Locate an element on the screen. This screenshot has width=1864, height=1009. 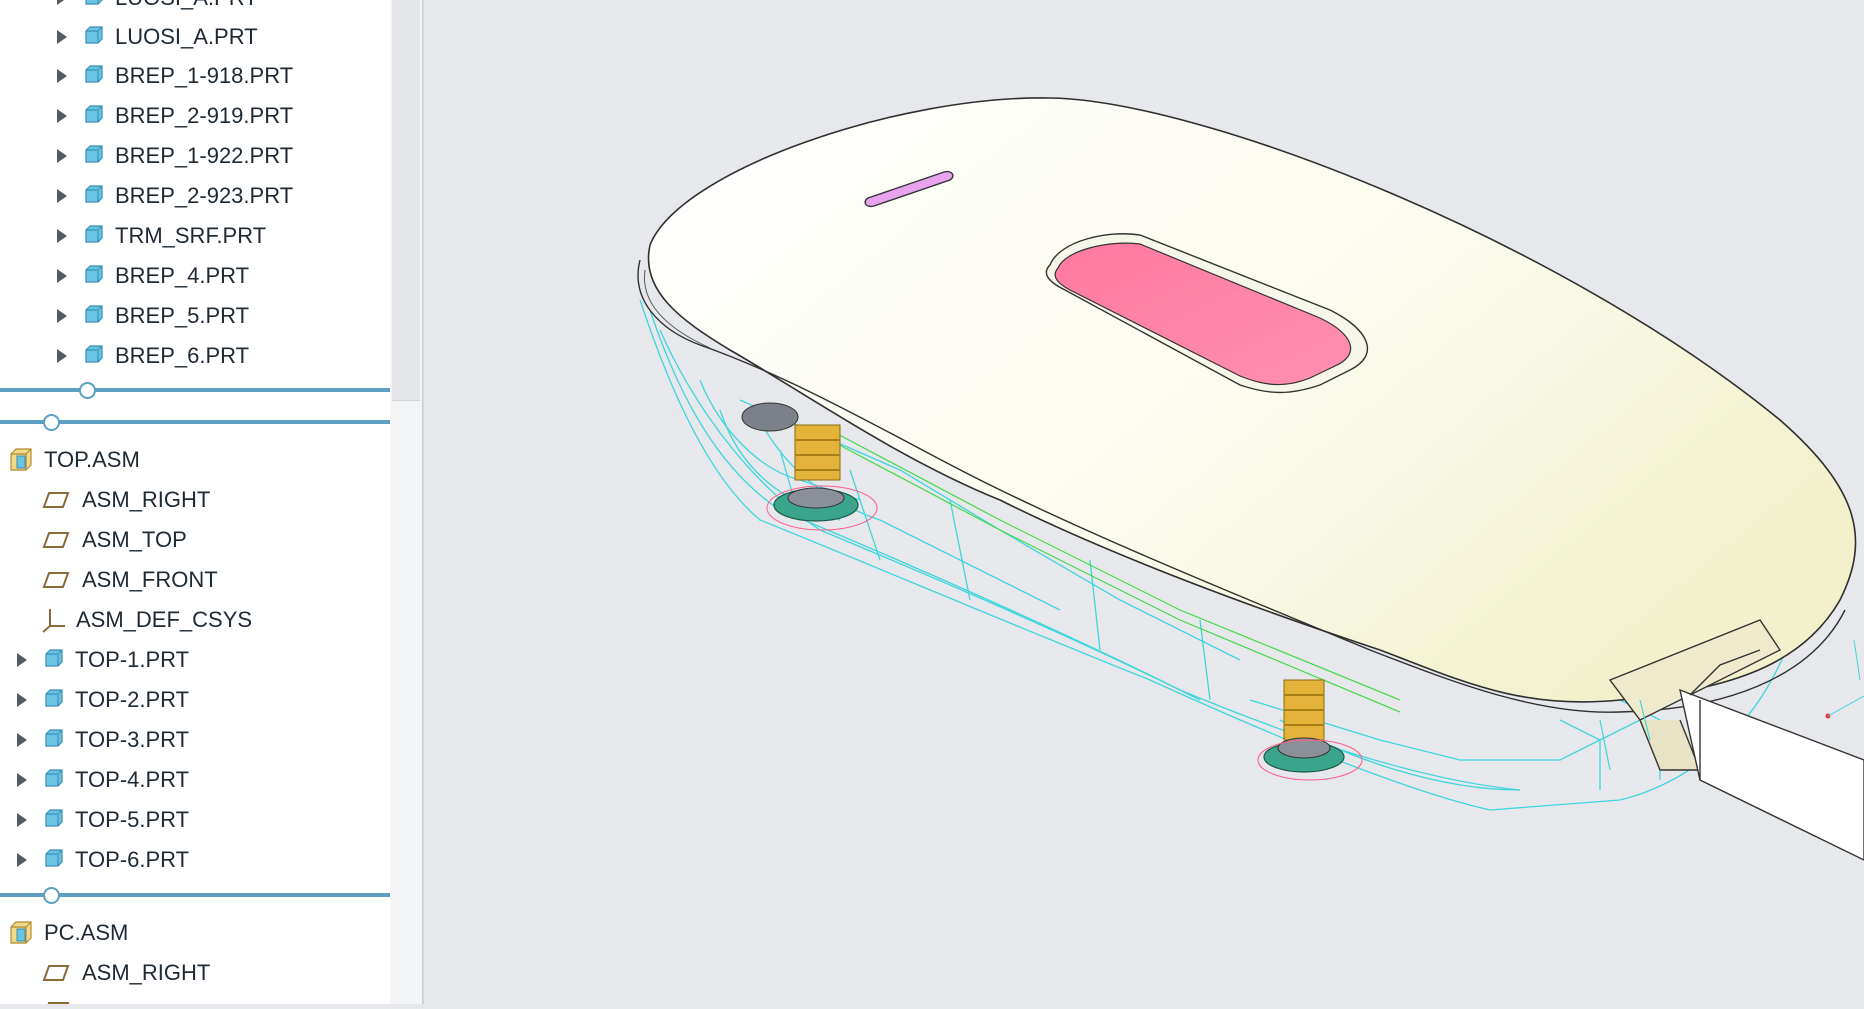
tree-item-part: TRM_SRF.PRT is located at coordinates (161, 236).